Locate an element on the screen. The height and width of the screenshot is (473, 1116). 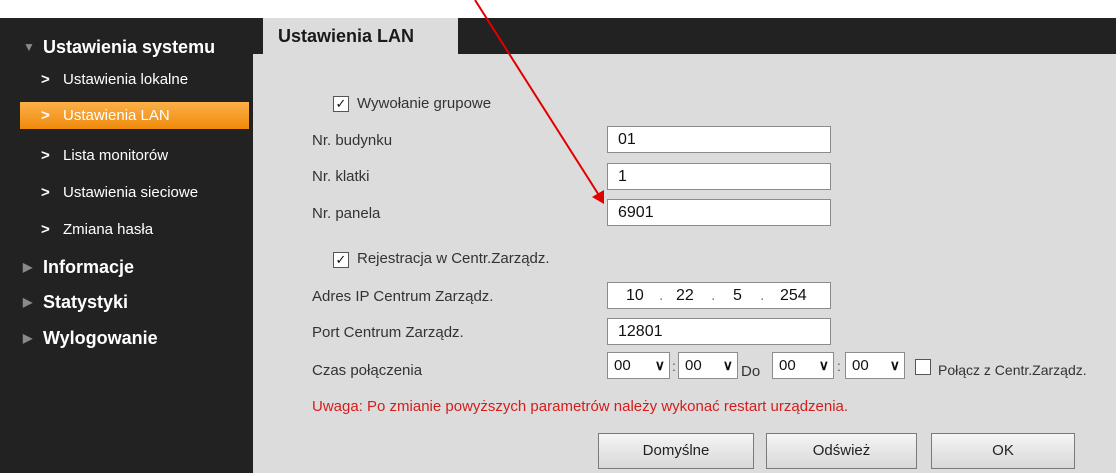
menu-information-label: Informacje is located at coordinates (89, 267).